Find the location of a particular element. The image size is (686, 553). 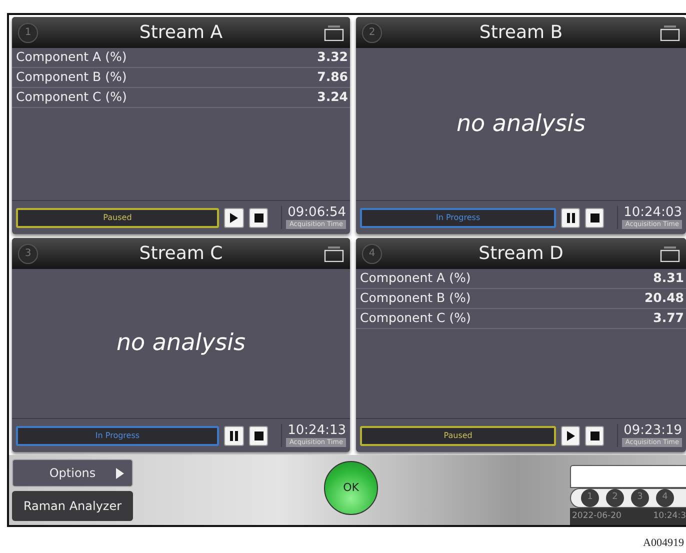

stream-indicator: 2 is located at coordinates (615, 498).